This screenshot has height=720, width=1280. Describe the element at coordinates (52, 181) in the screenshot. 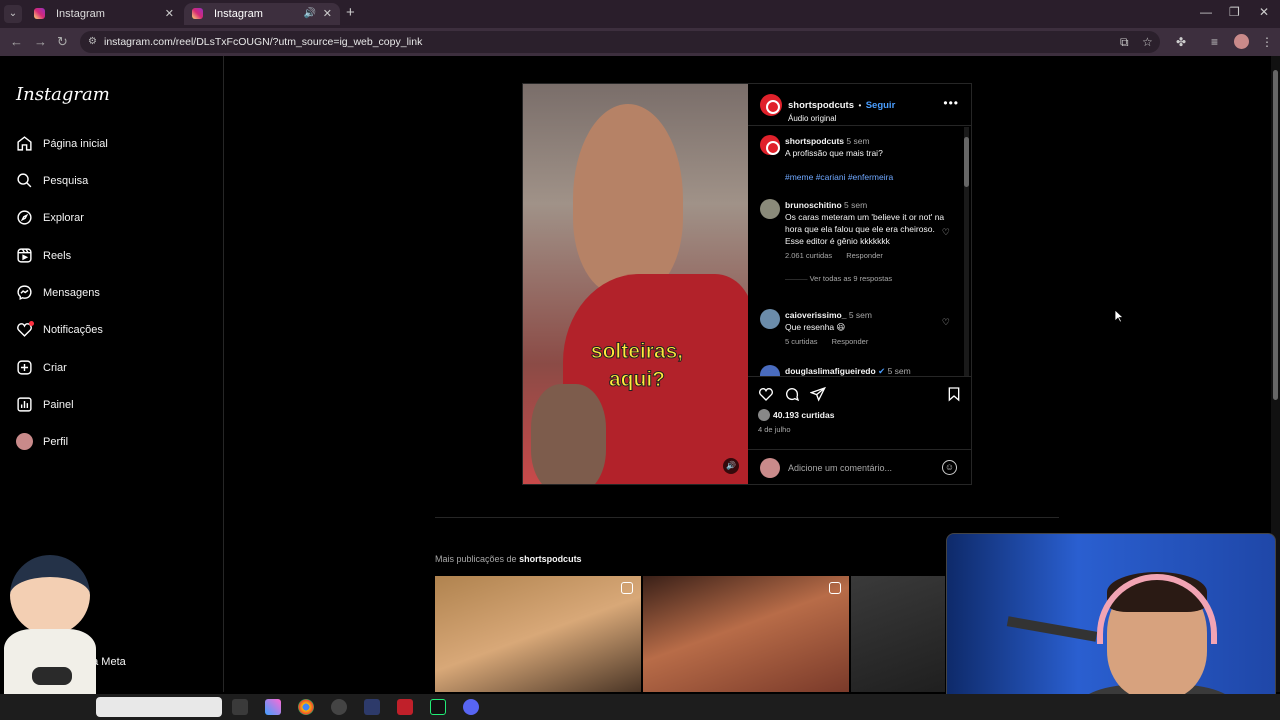

I see `nav-search: Pesquisa` at that location.